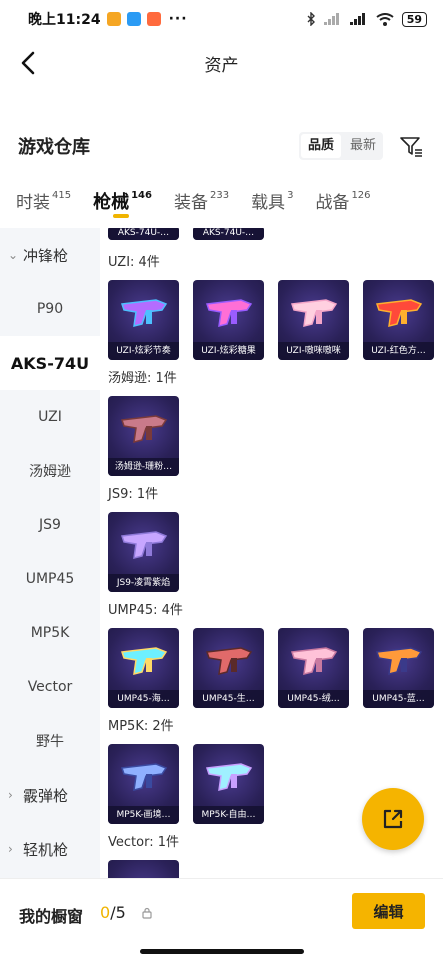  Describe the element at coordinates (50, 633) in the screenshot. I see `sidebar-item-mp5k: MP5K` at that location.